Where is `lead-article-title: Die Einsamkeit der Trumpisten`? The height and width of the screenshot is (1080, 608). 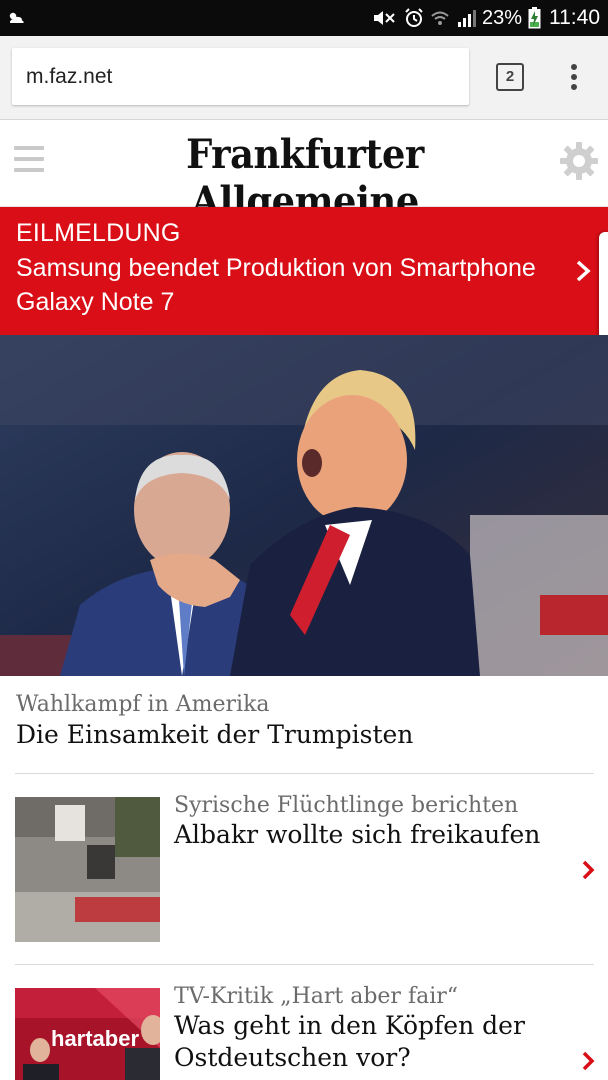
lead-article-title: Die Einsamkeit der Trumpisten is located at coordinates (214, 734).